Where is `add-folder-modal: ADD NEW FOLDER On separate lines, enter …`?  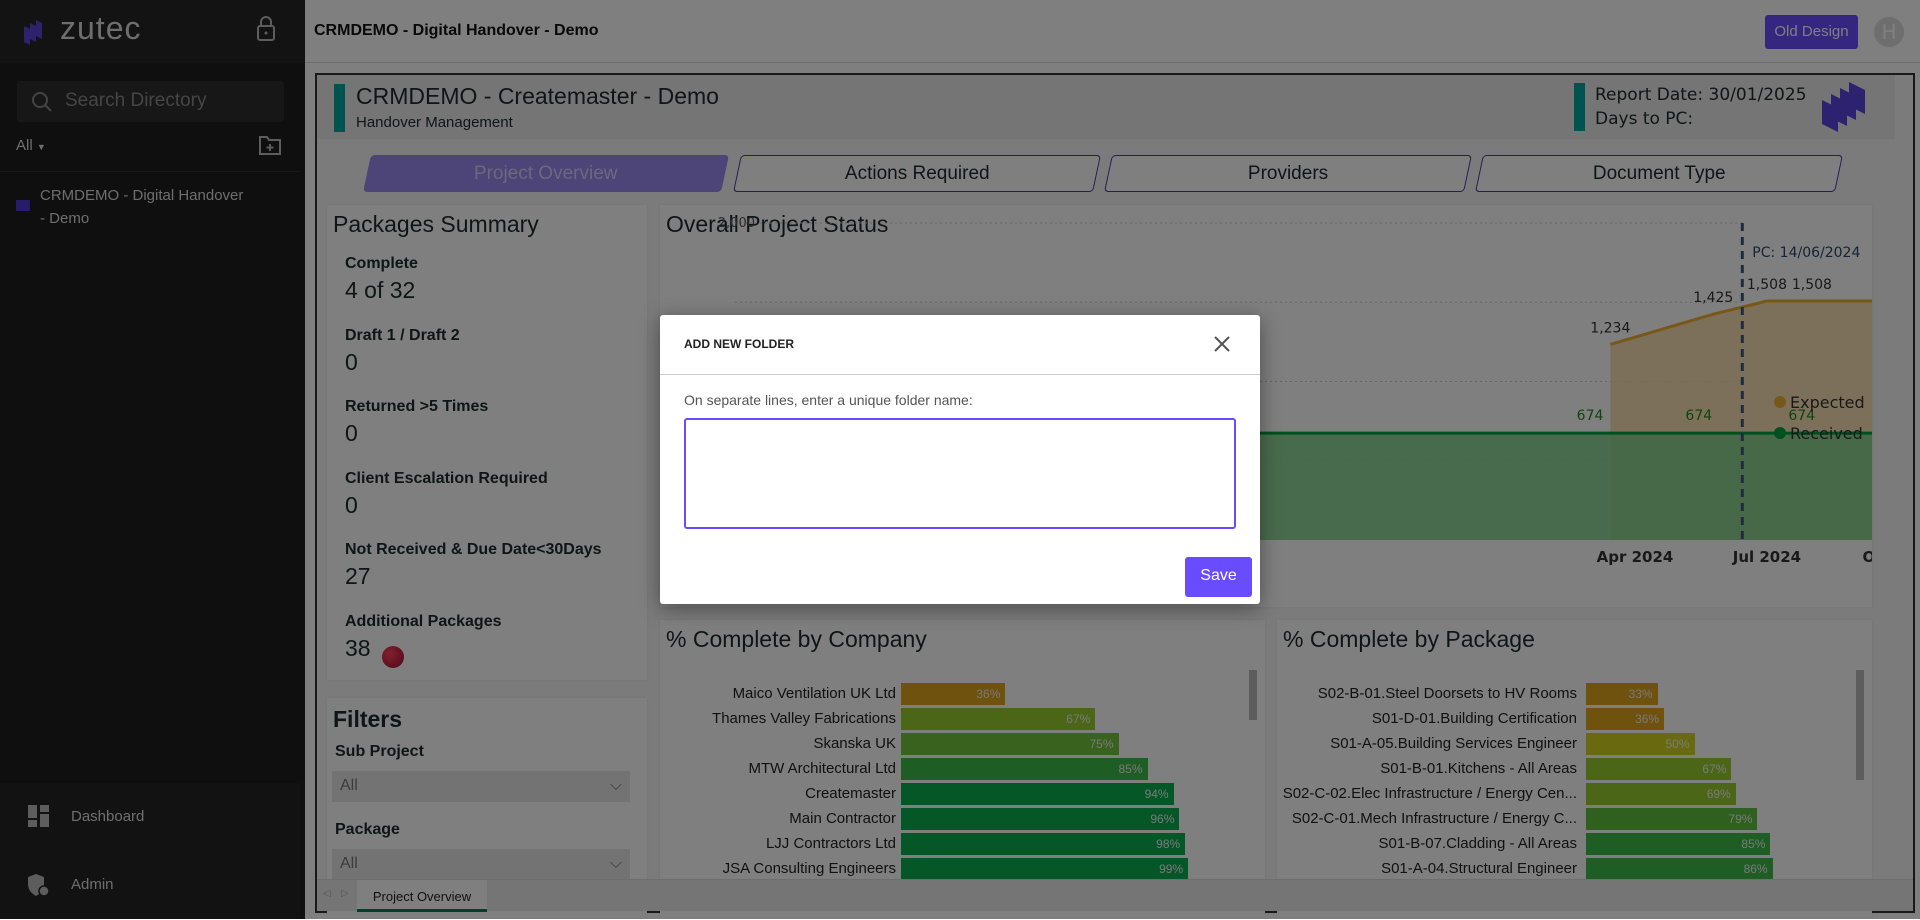 add-folder-modal: ADD NEW FOLDER On separate lines, enter … is located at coordinates (960, 459).